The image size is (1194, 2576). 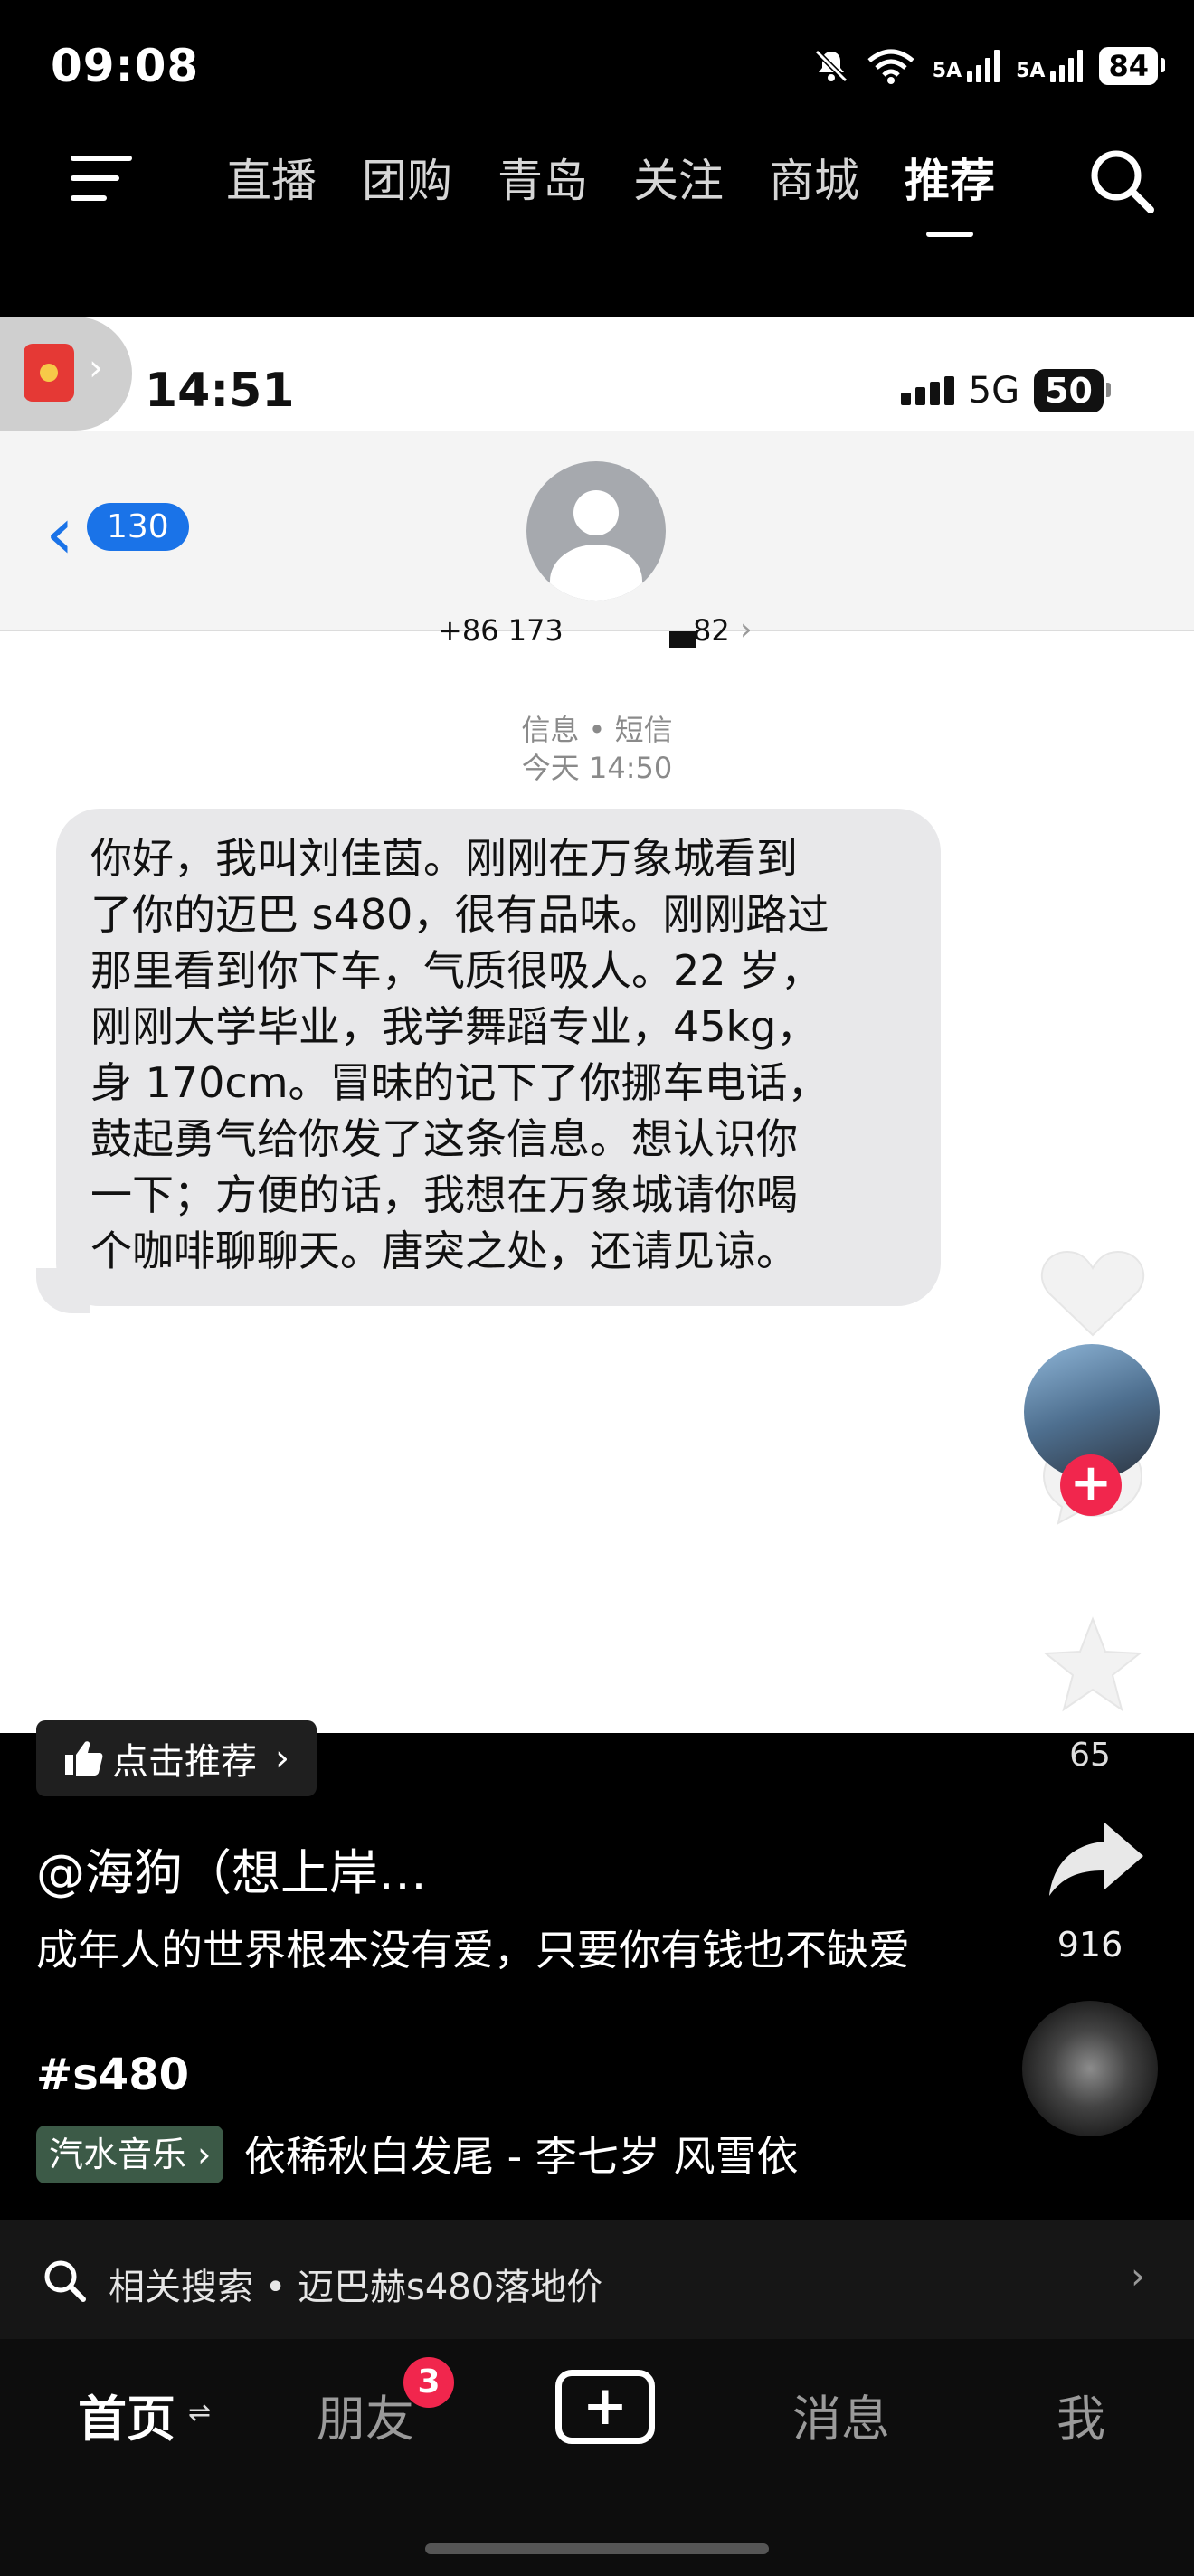 I want to click on battery-icon: 50, so click(x=1072, y=391).